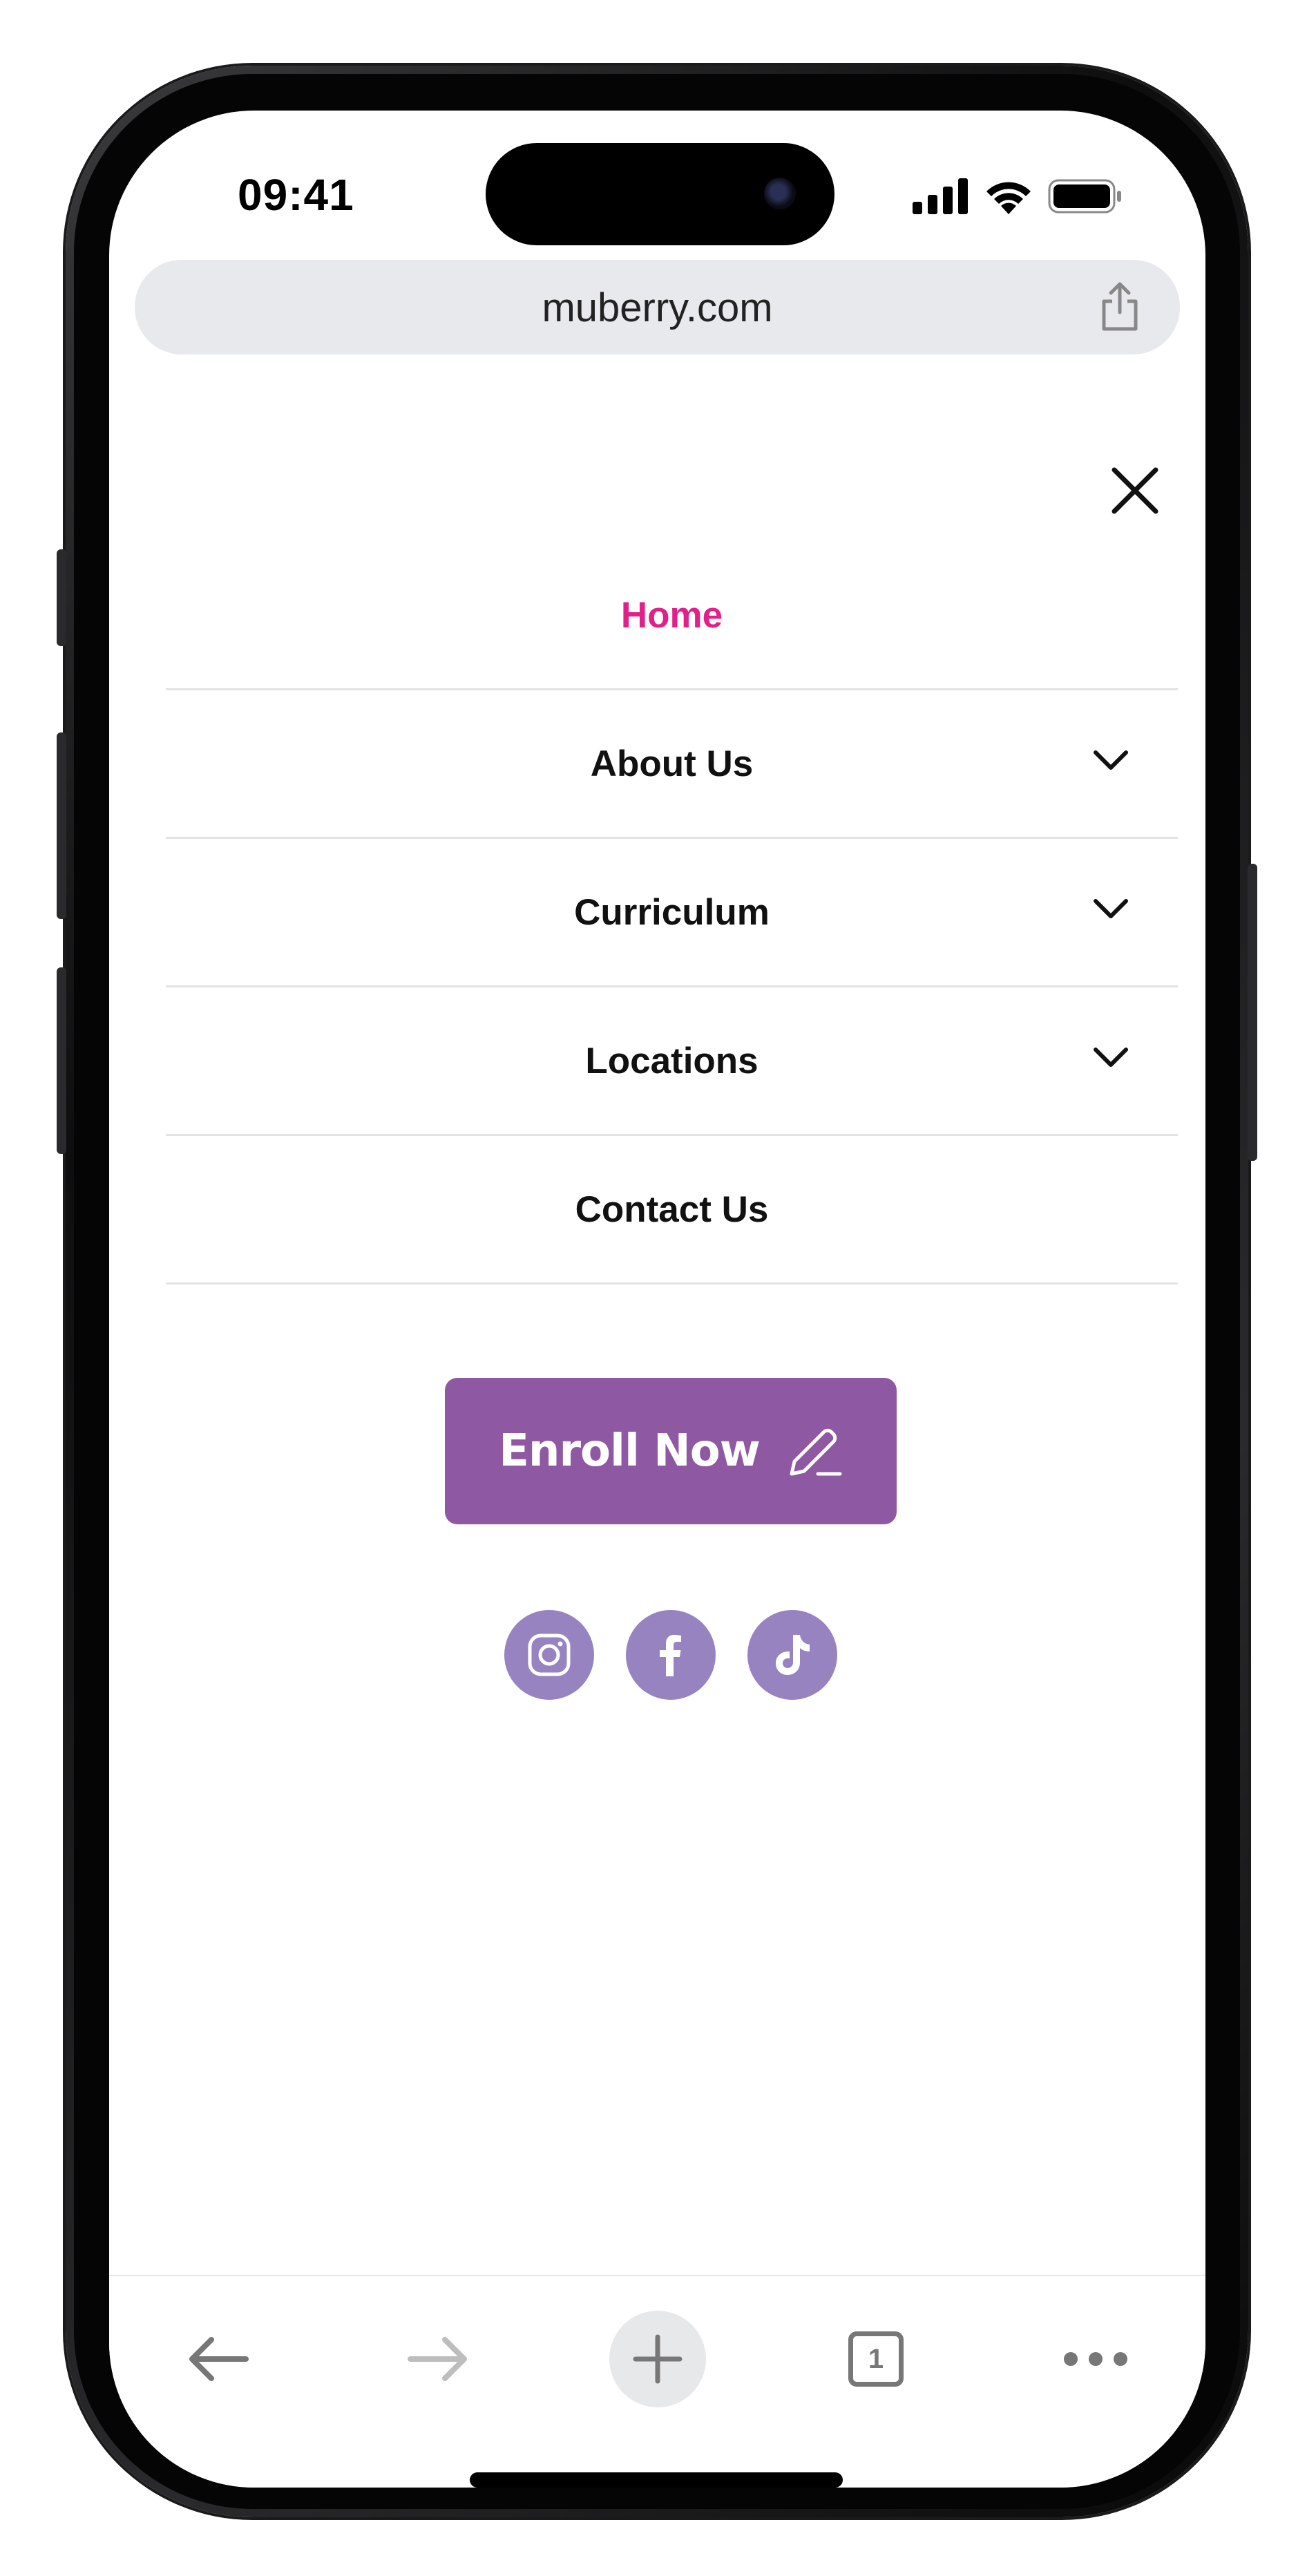 The height and width of the screenshot is (2576, 1307). I want to click on power-button, so click(1252, 1012).